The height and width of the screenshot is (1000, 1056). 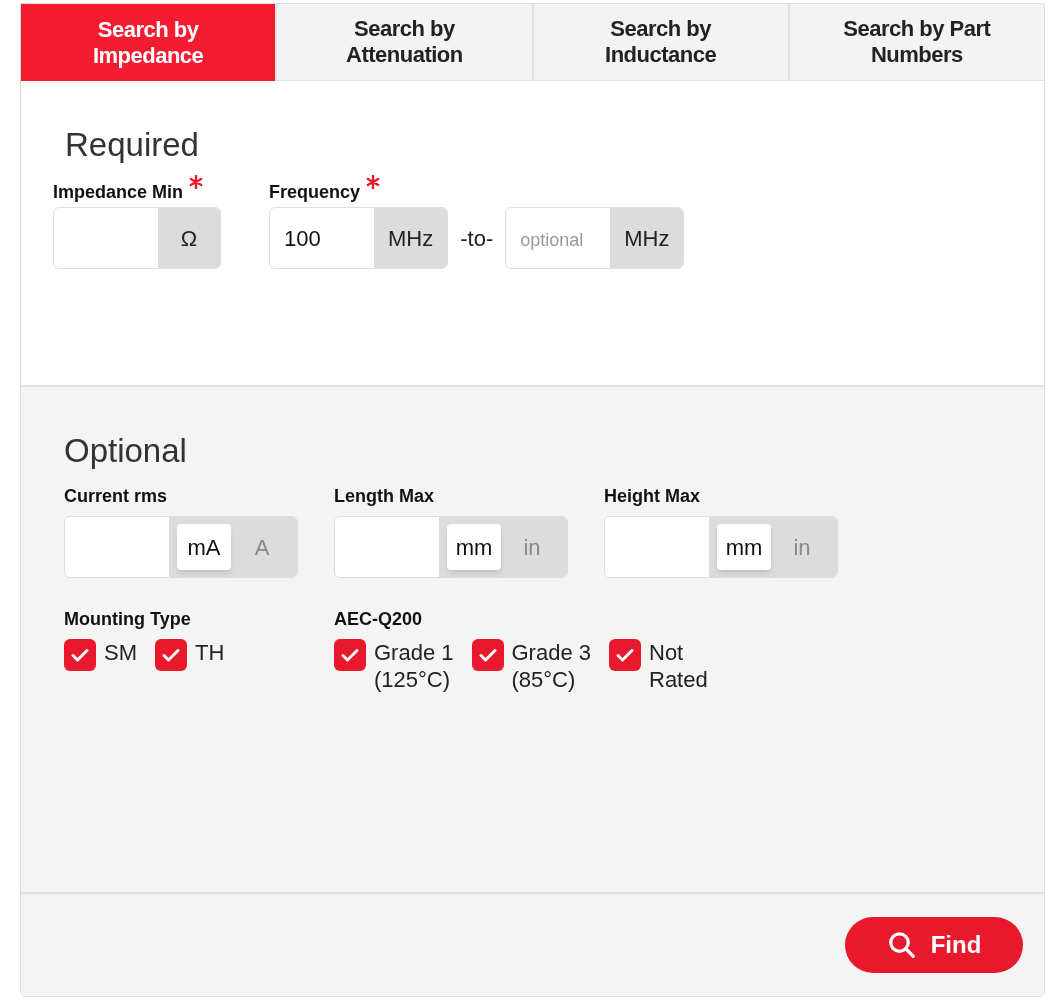 I want to click on field-label: Frequency, so click(x=315, y=192).